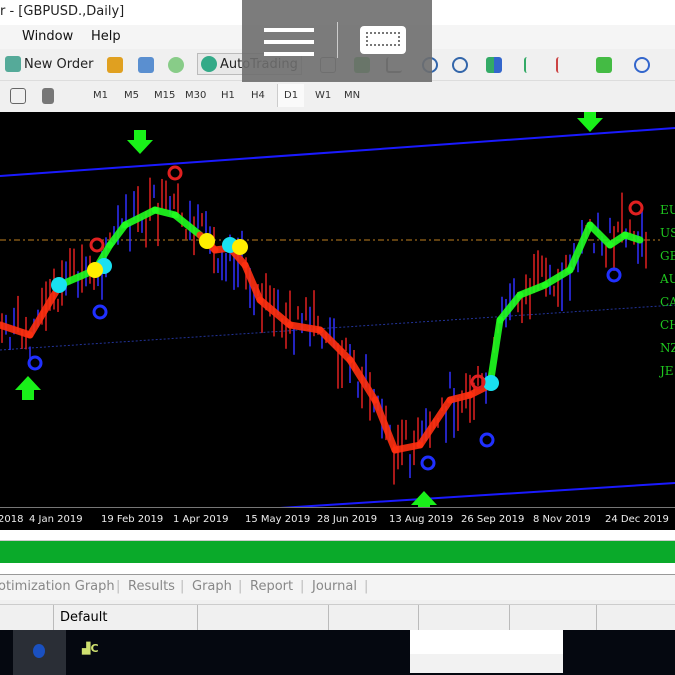 This screenshot has height=675, width=675. Describe the element at coordinates (667, 348) in the screenshot. I see `currency-label-nz: NZ` at that location.